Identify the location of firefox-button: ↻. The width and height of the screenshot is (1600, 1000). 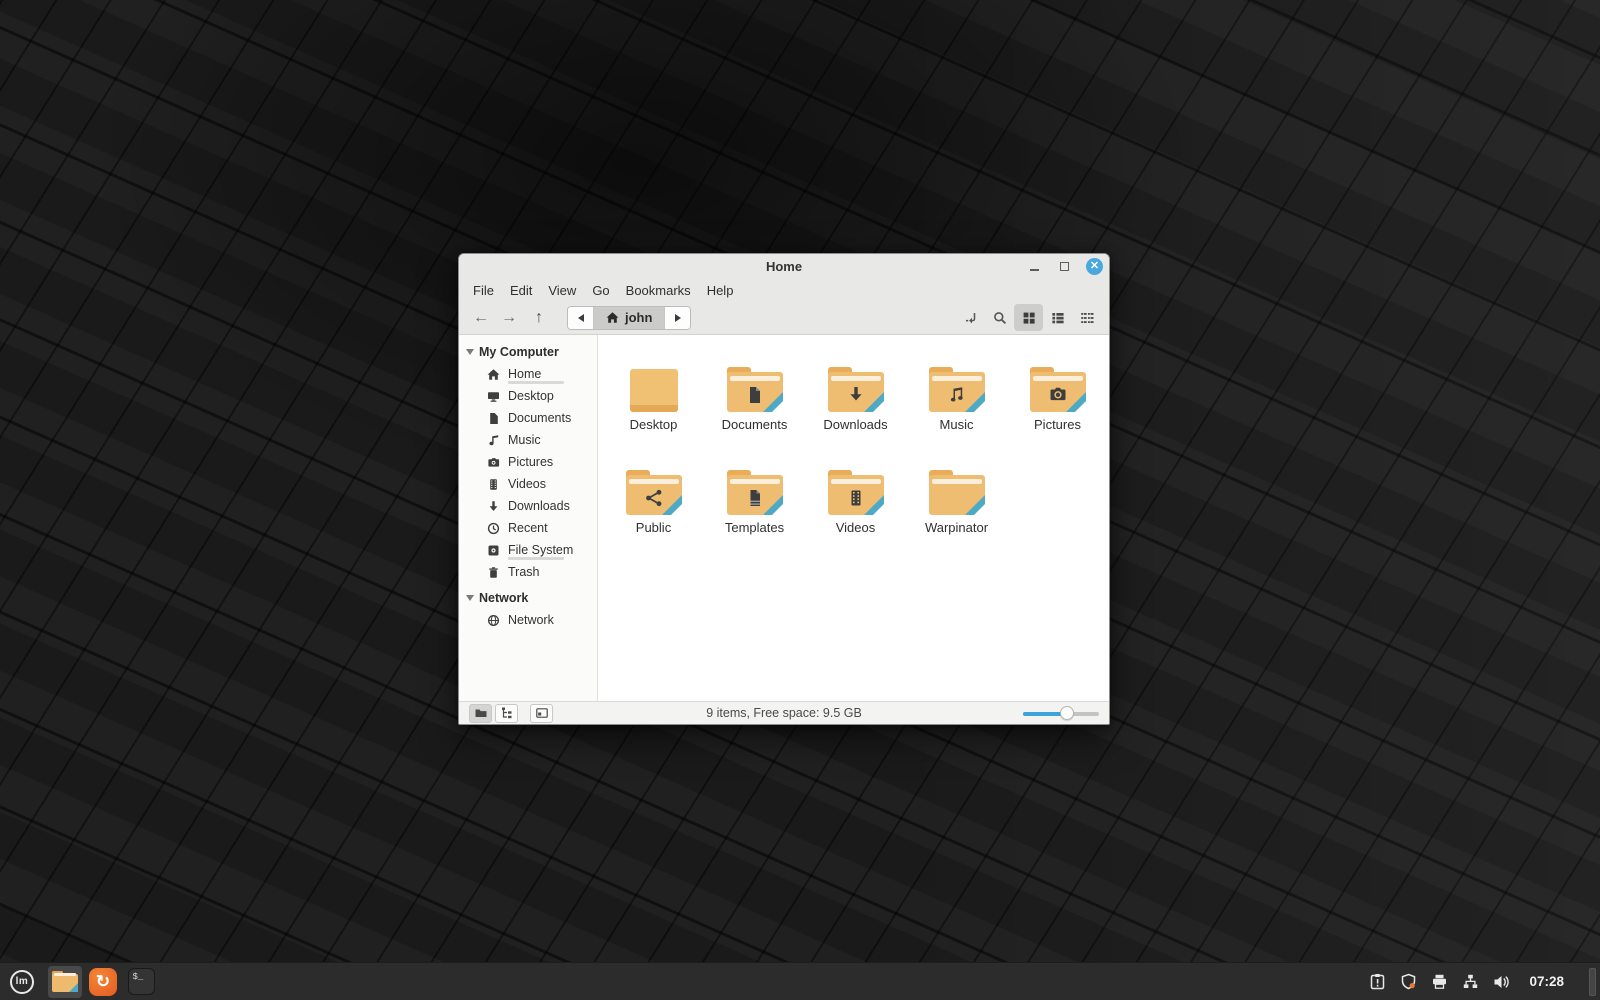
(103, 982).